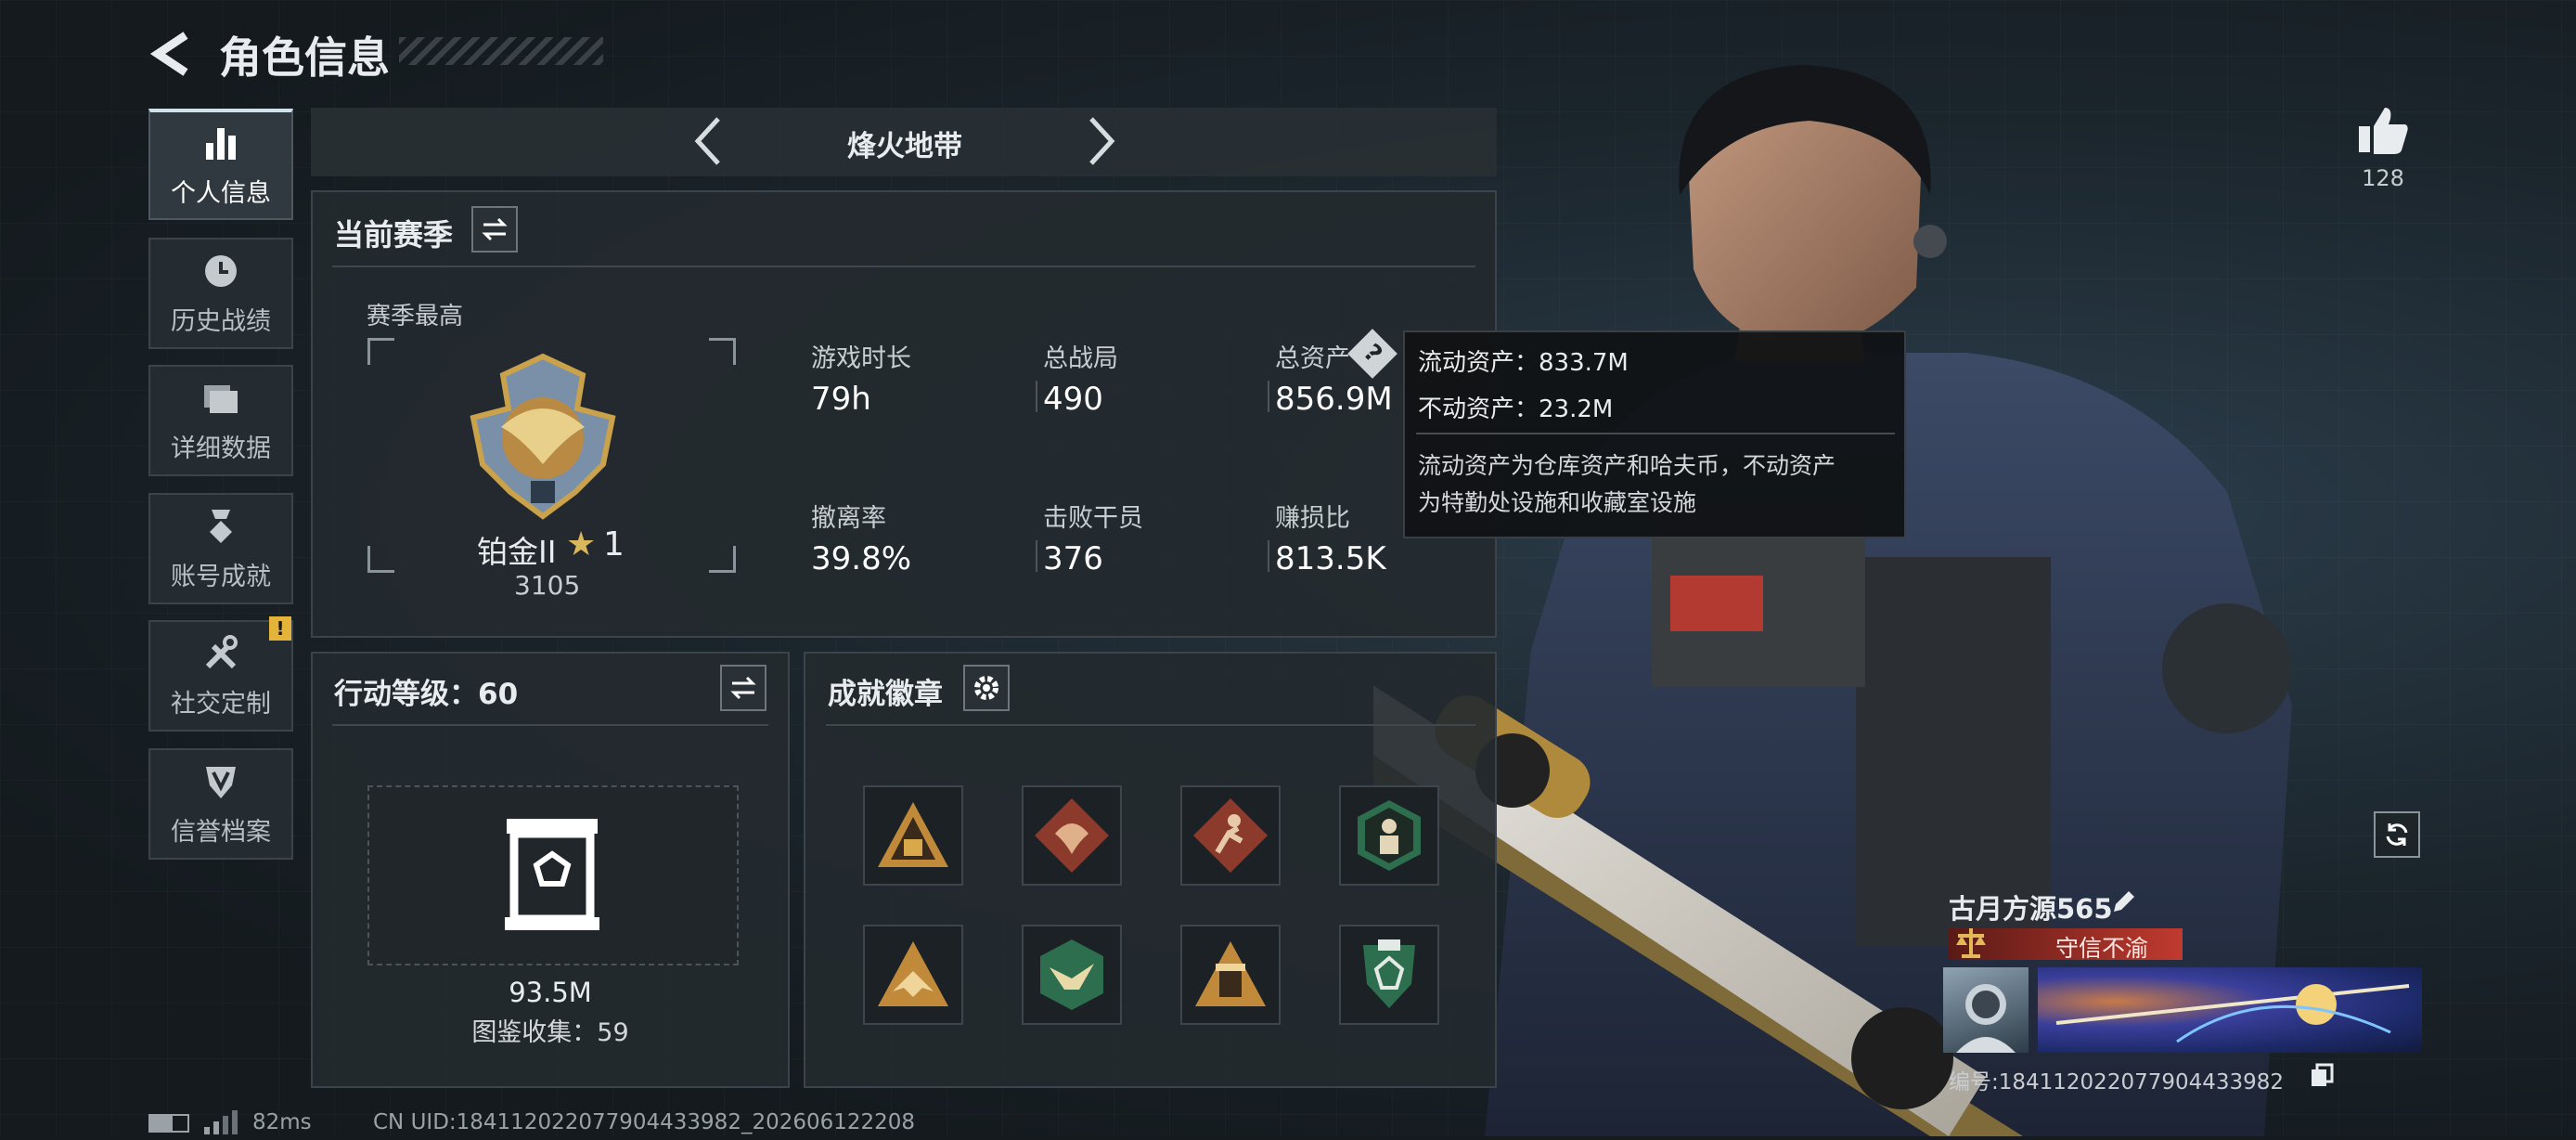  Describe the element at coordinates (1093, 518) in the screenshot. I see `stat-label-kills: 击败干员` at that location.